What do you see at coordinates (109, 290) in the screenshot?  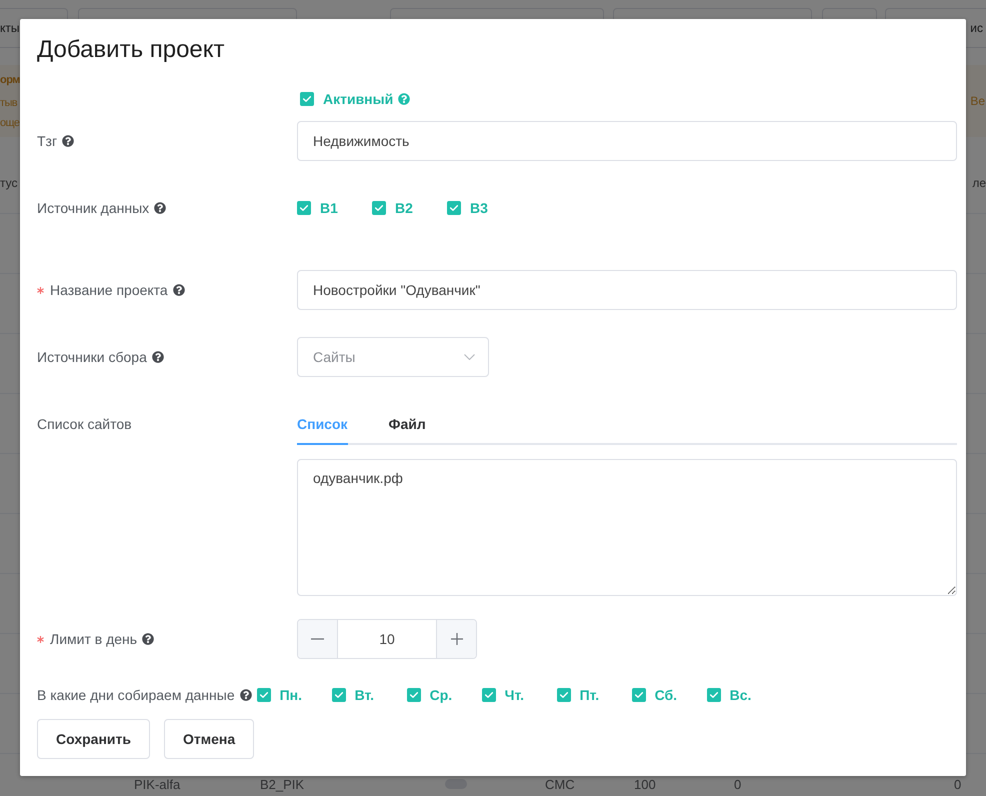 I see `field-label: Название проекта` at bounding box center [109, 290].